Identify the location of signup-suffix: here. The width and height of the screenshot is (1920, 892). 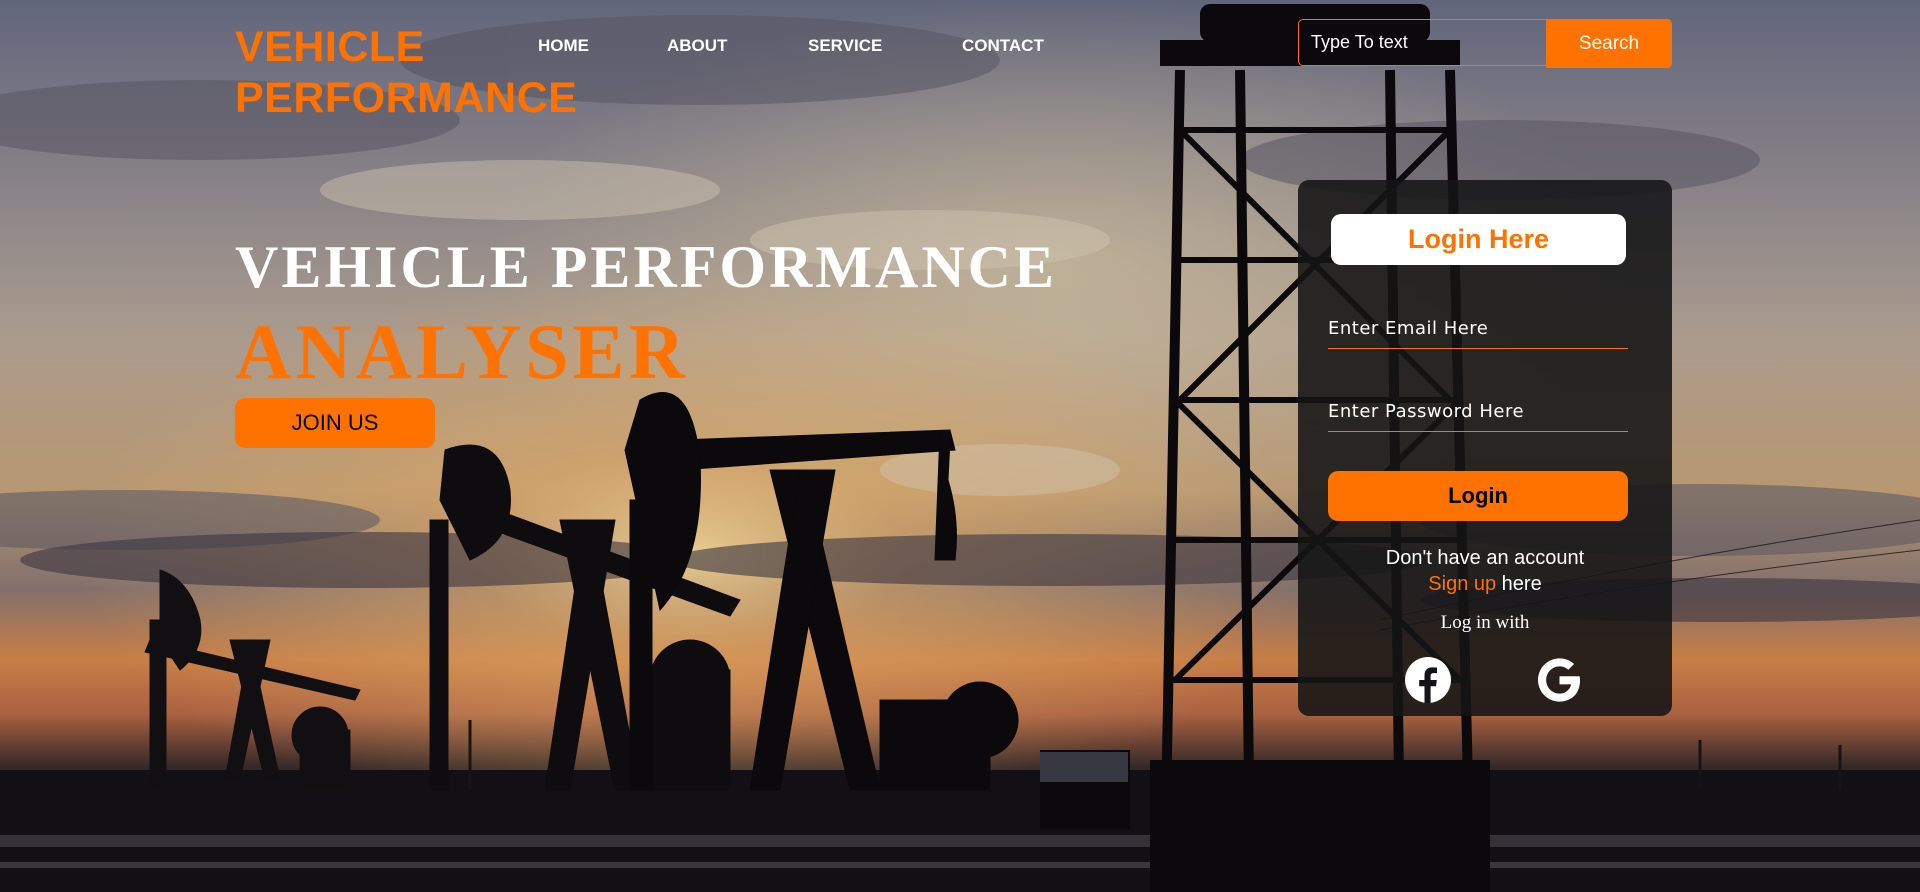
(1519, 584).